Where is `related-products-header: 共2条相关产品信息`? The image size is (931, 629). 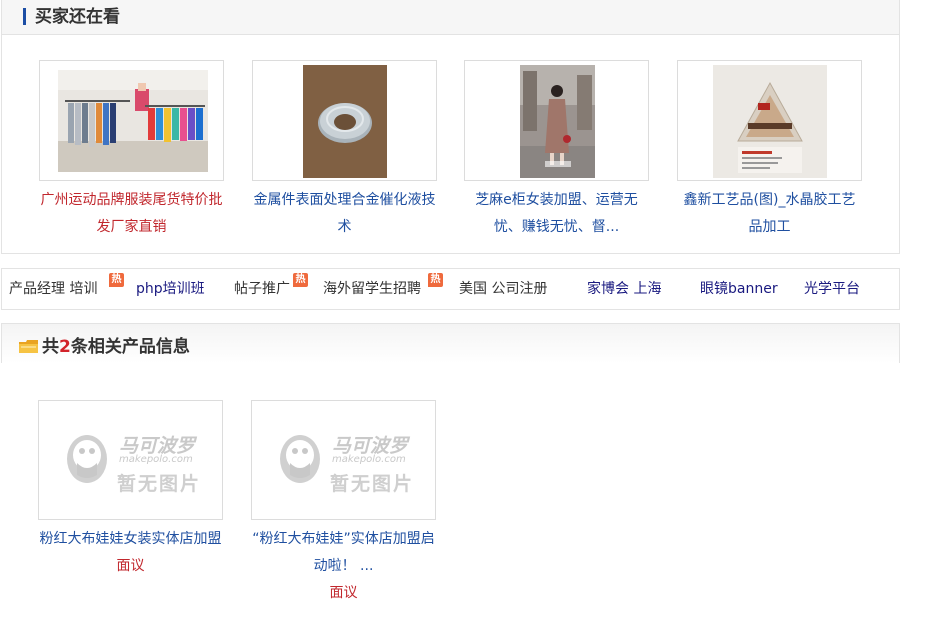 related-products-header: 共2条相关产品信息 is located at coordinates (450, 343).